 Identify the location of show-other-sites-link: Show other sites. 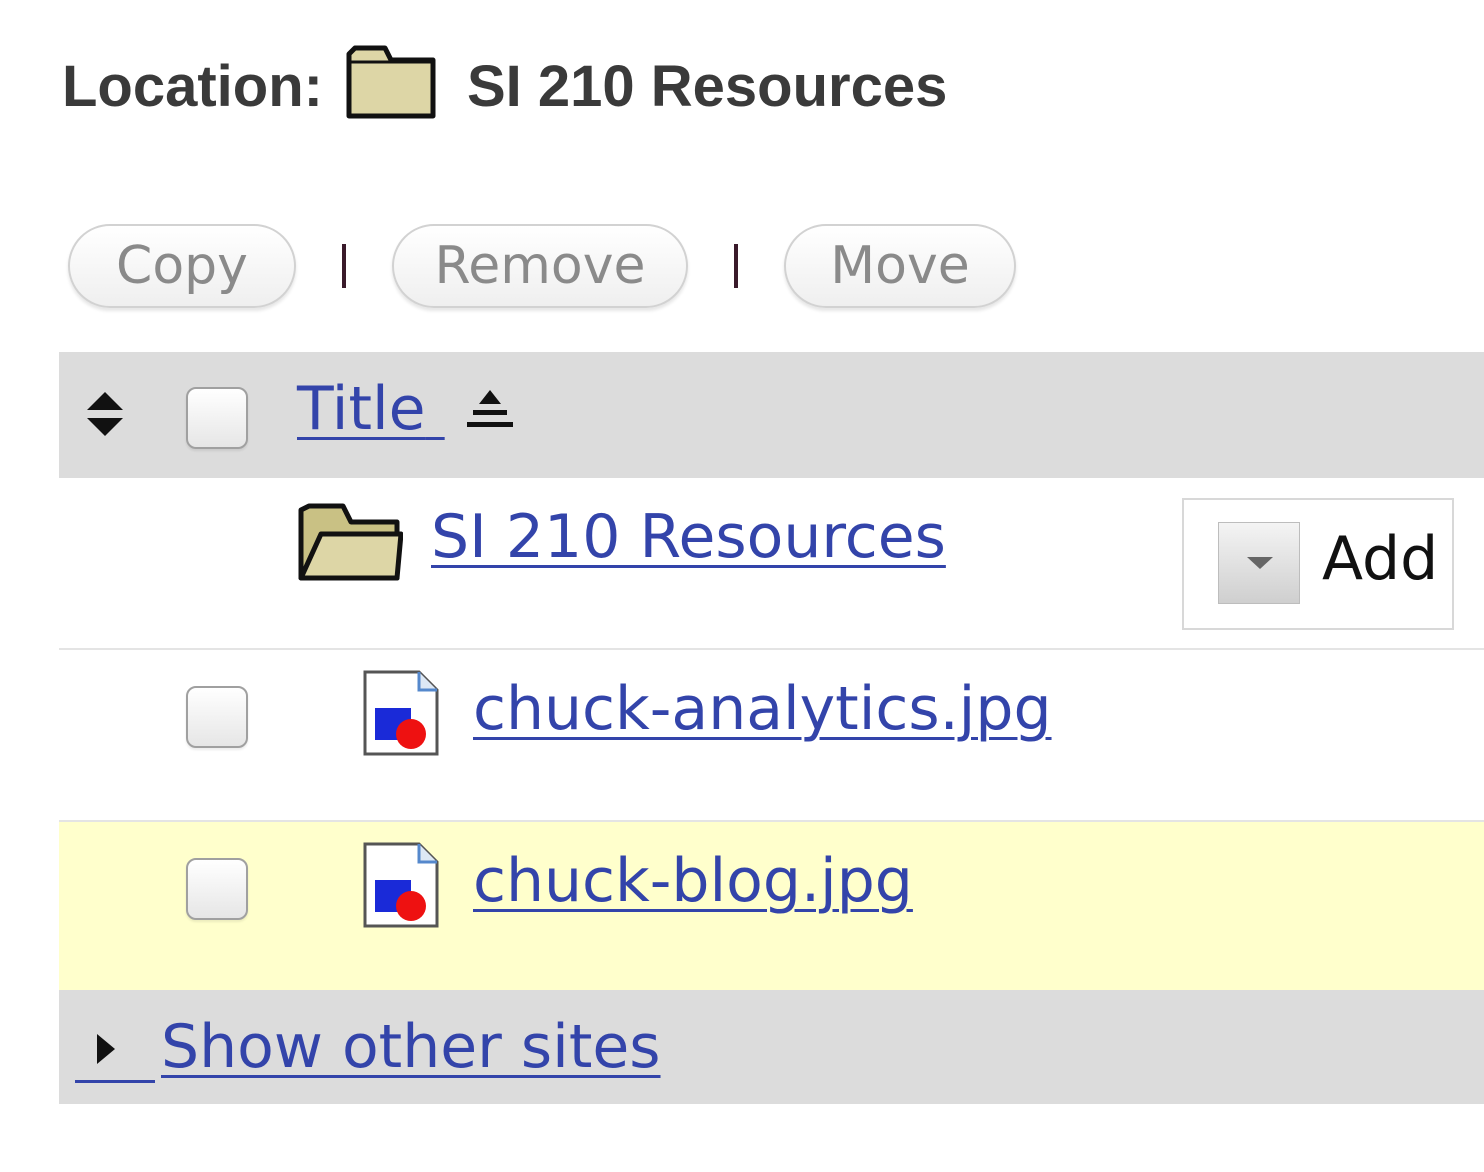
(411, 1047).